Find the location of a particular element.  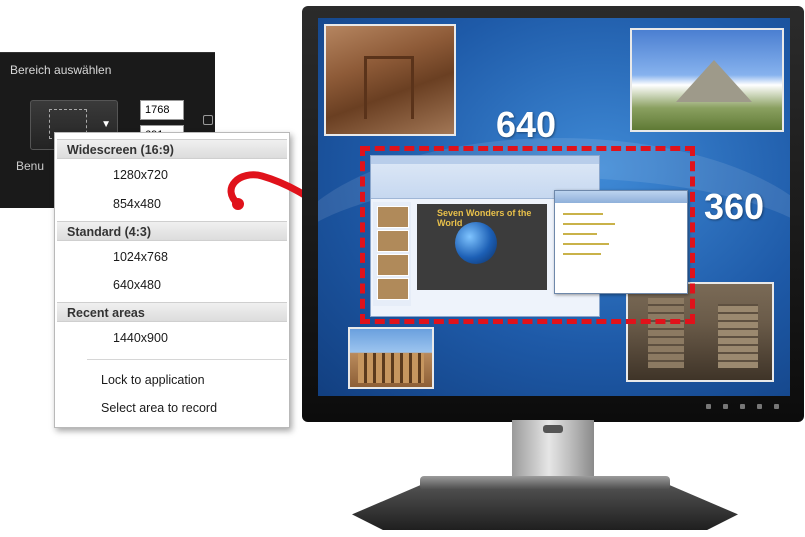

colosseum-photo is located at coordinates (391, 358).